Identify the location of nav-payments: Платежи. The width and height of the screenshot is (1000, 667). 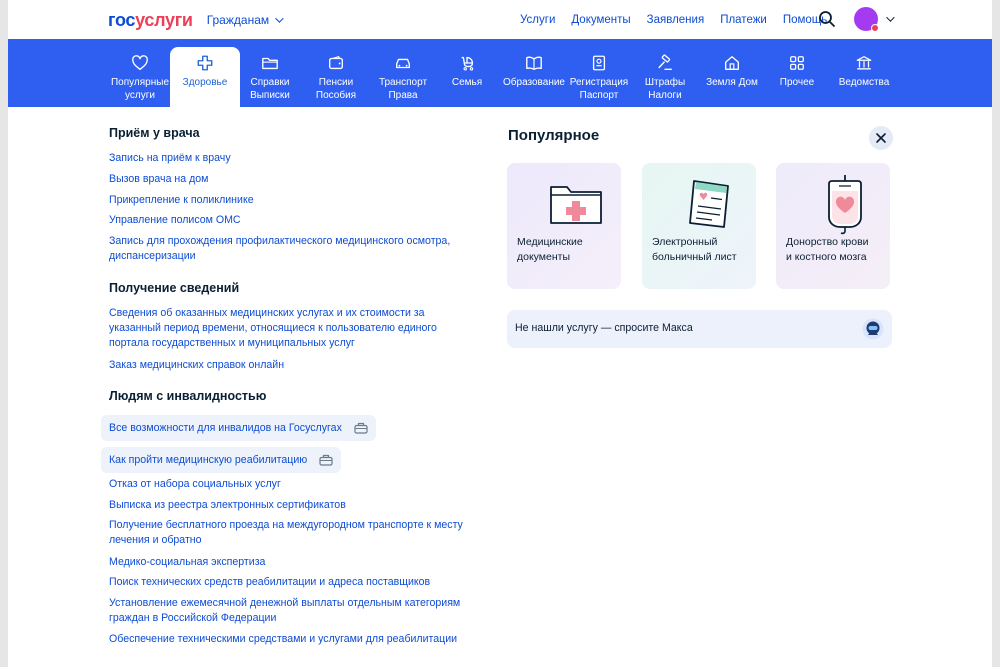
(743, 20).